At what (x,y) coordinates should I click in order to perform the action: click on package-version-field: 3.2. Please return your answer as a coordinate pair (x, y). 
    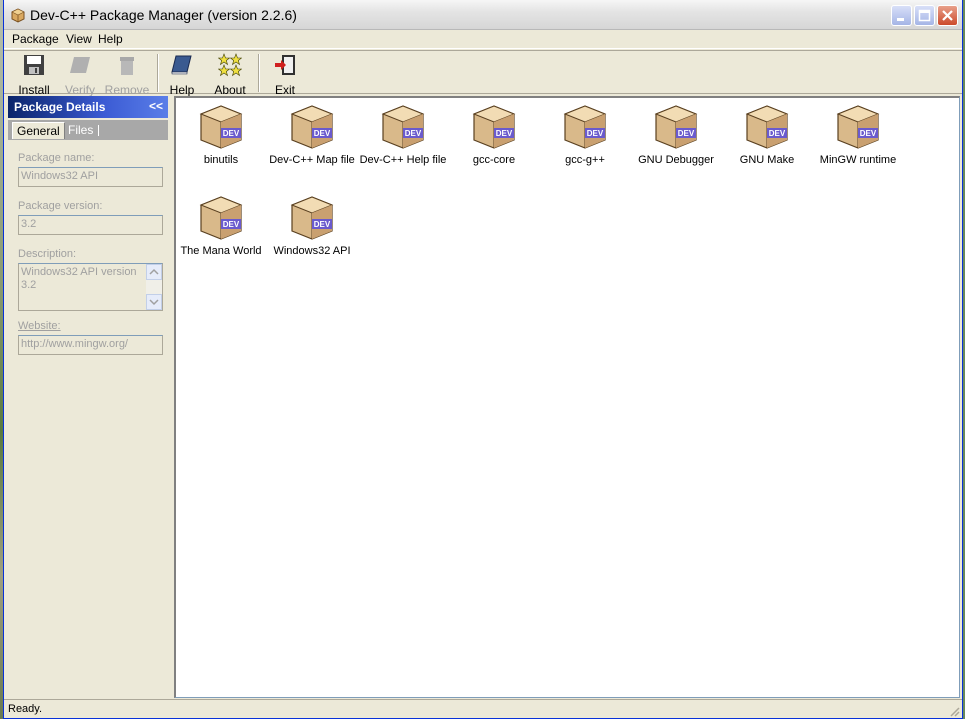
    Looking at the image, I should click on (90, 225).